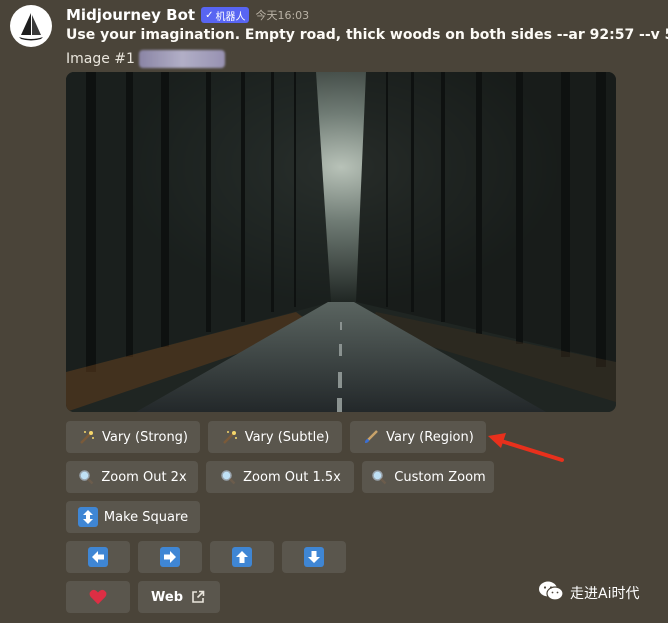  I want to click on paintbrush-icon, so click(371, 437).